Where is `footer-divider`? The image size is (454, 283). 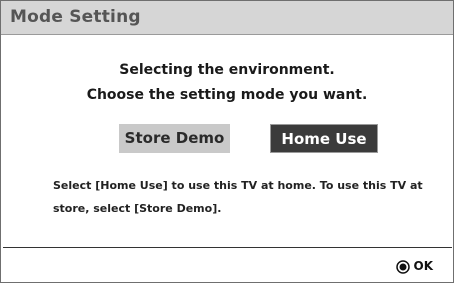 footer-divider is located at coordinates (227, 247).